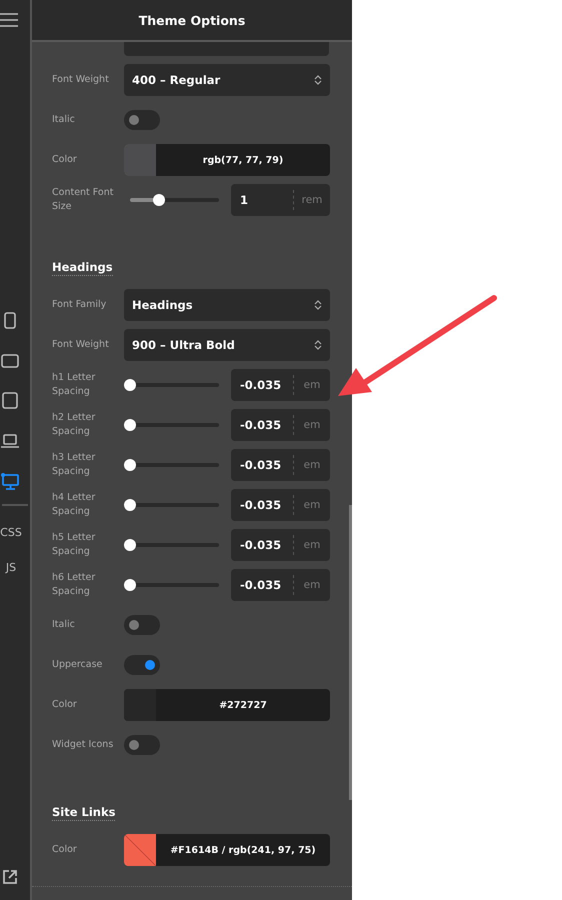  What do you see at coordinates (10, 401) in the screenshot?
I see `tablet-icon` at bounding box center [10, 401].